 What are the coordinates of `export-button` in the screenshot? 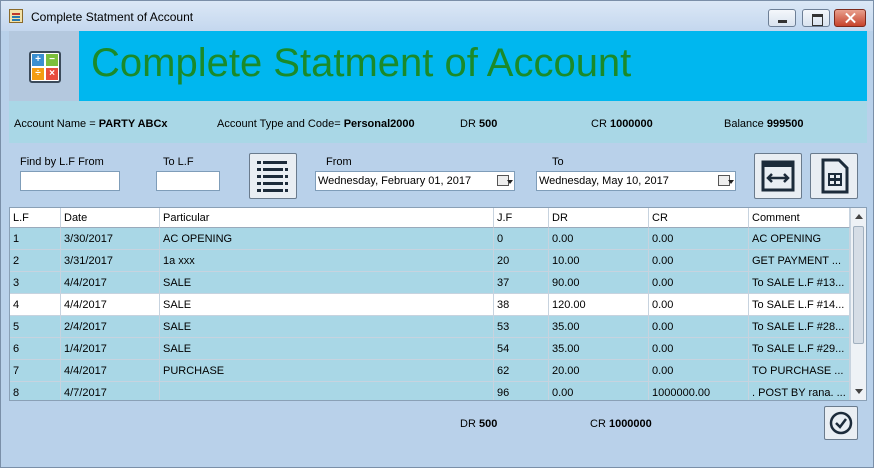 It's located at (834, 176).